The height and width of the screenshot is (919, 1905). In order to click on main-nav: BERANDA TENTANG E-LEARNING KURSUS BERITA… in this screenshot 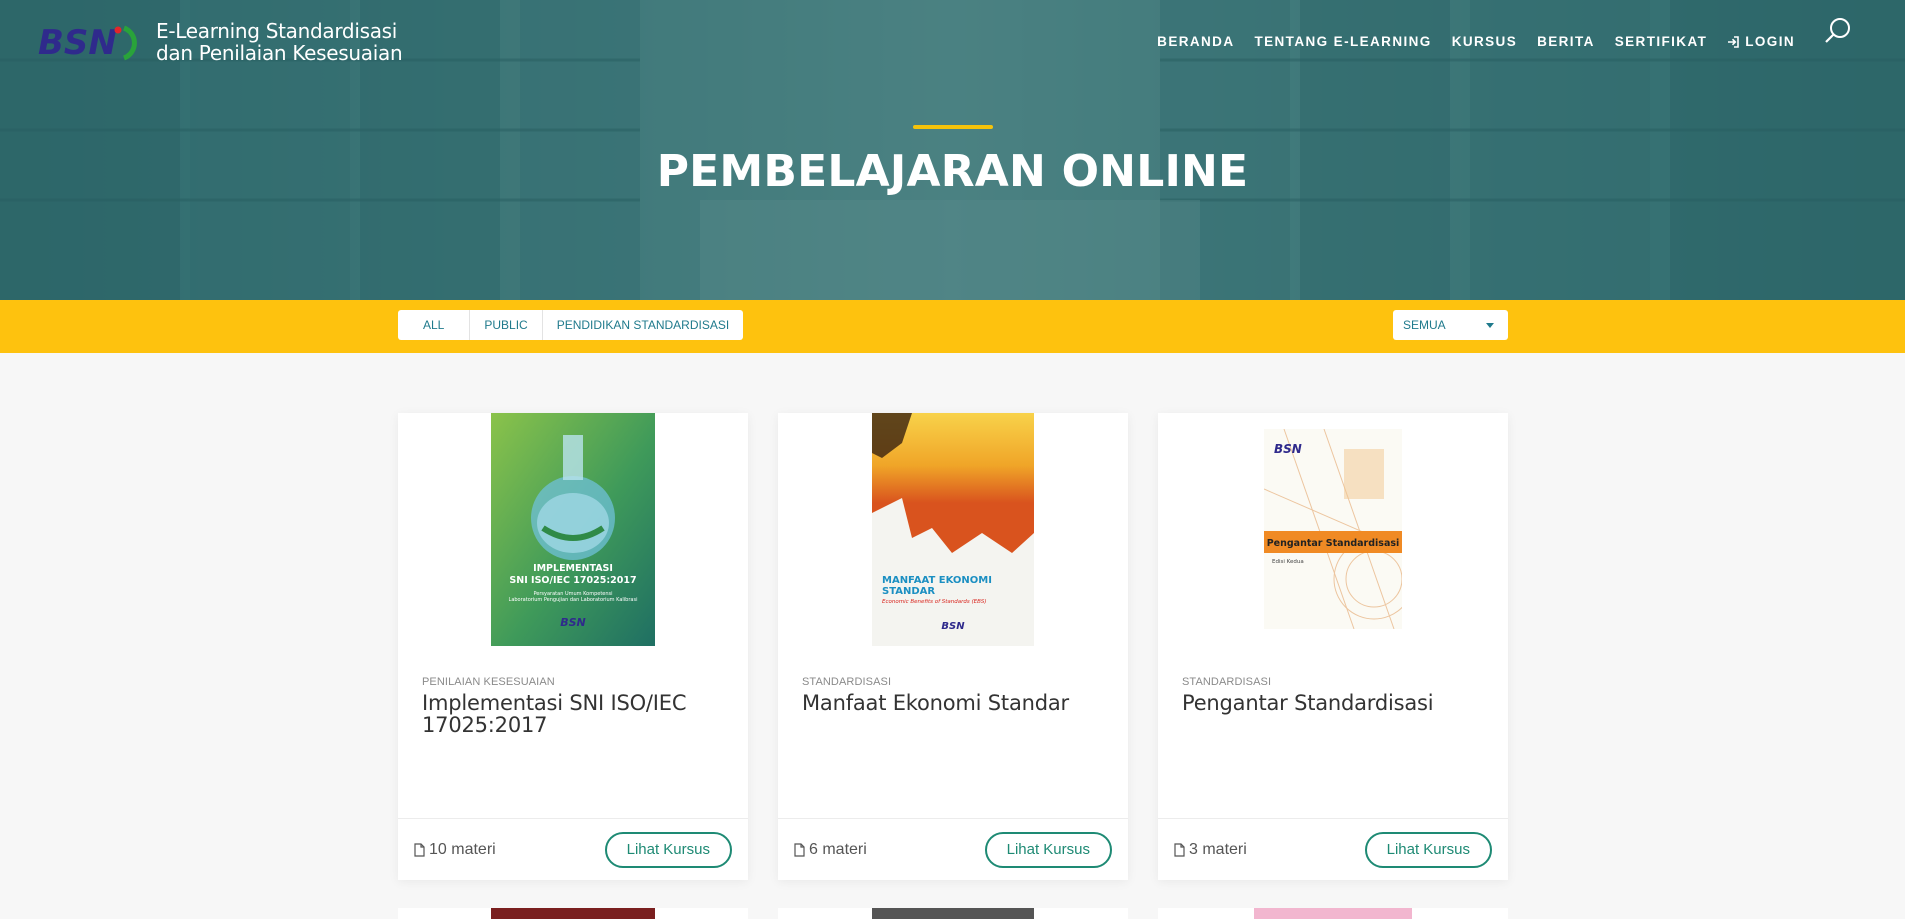, I will do `click(1476, 41)`.